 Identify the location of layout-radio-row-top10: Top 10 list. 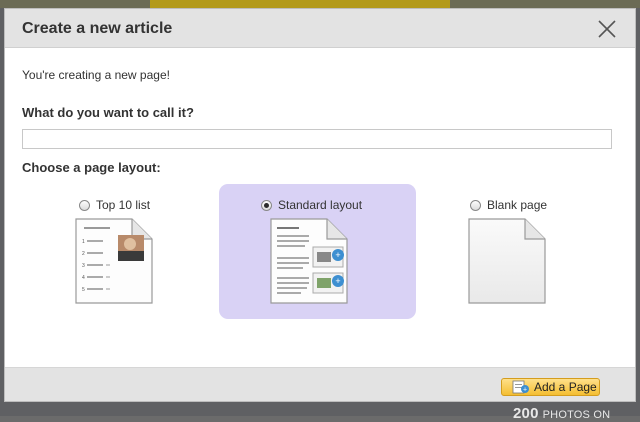
(114, 205).